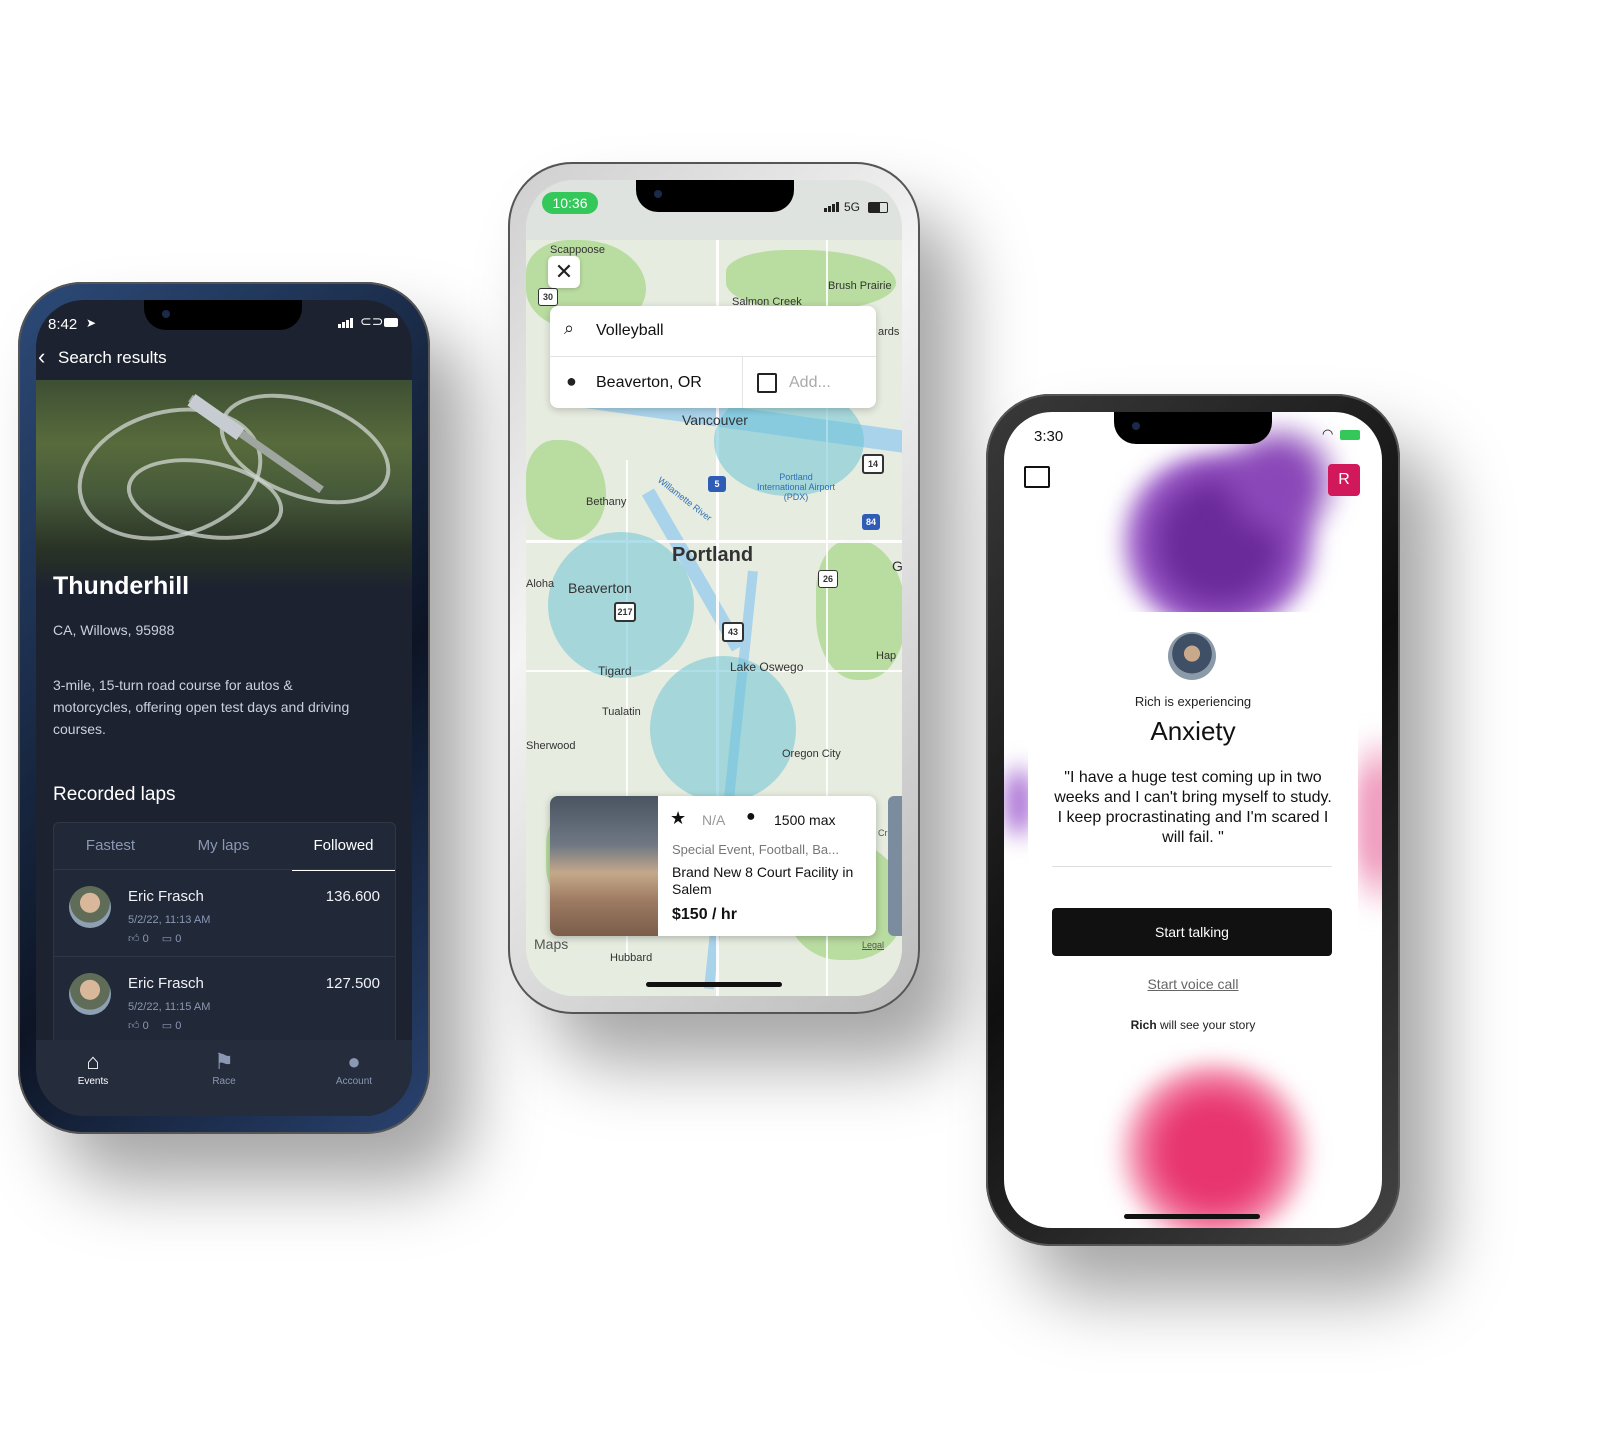 The height and width of the screenshot is (1449, 1600). I want to click on map-label: Hubbard, so click(631, 958).